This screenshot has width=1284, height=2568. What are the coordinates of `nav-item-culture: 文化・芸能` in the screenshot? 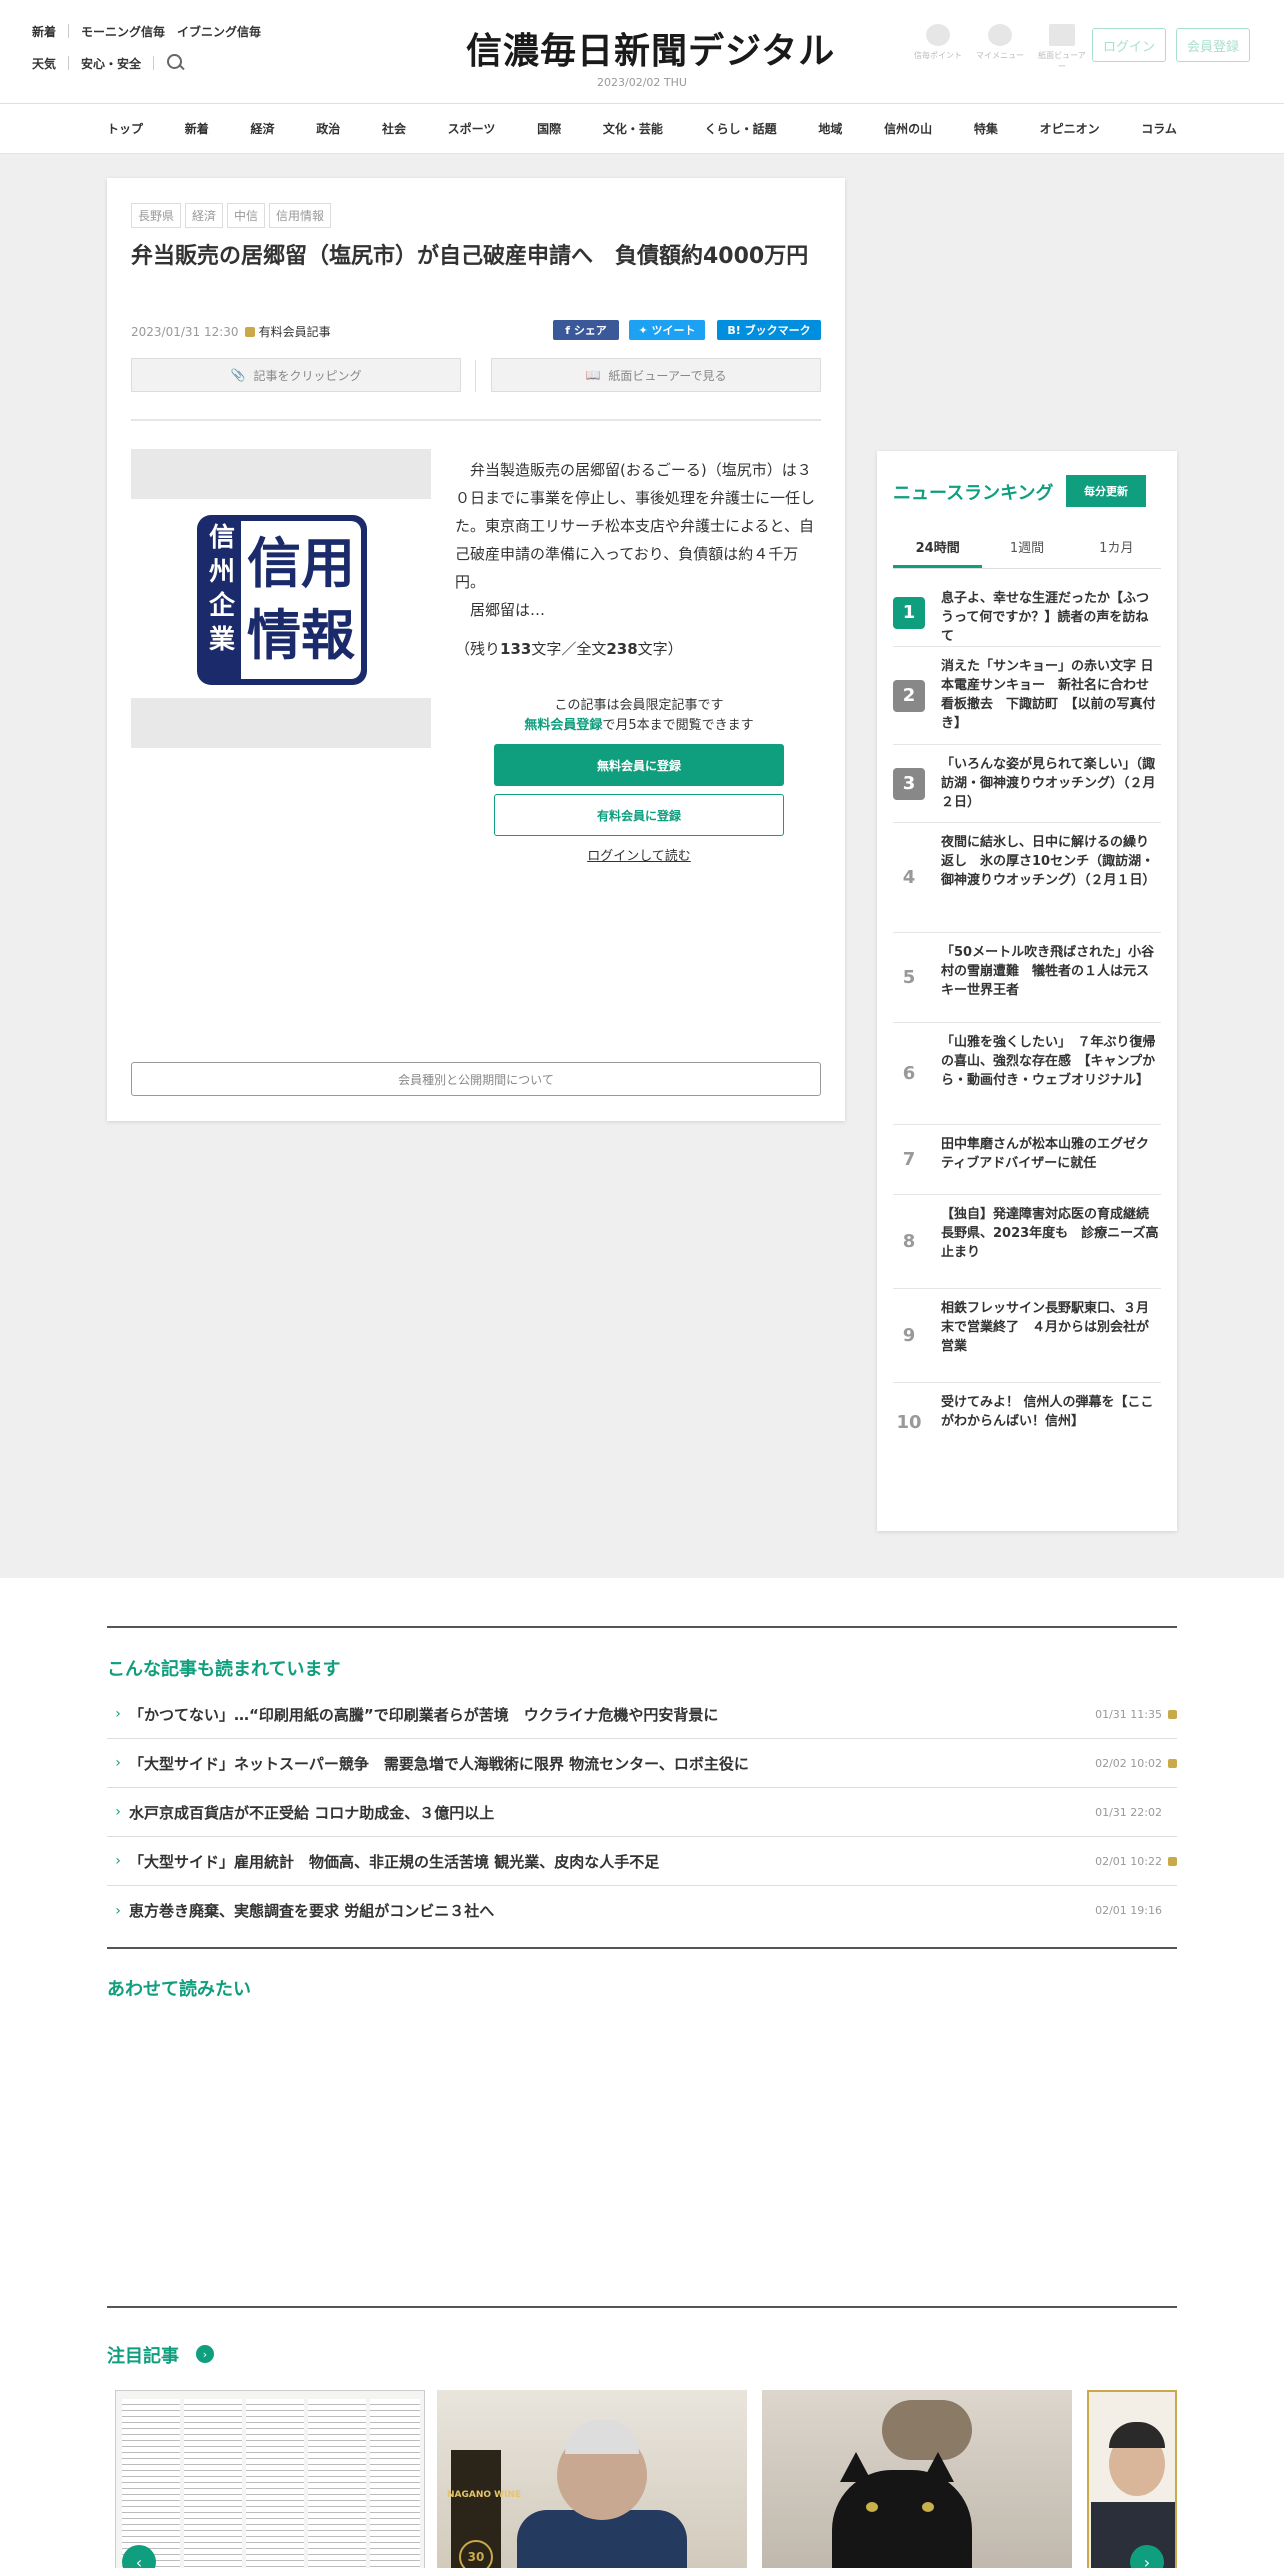 It's located at (633, 129).